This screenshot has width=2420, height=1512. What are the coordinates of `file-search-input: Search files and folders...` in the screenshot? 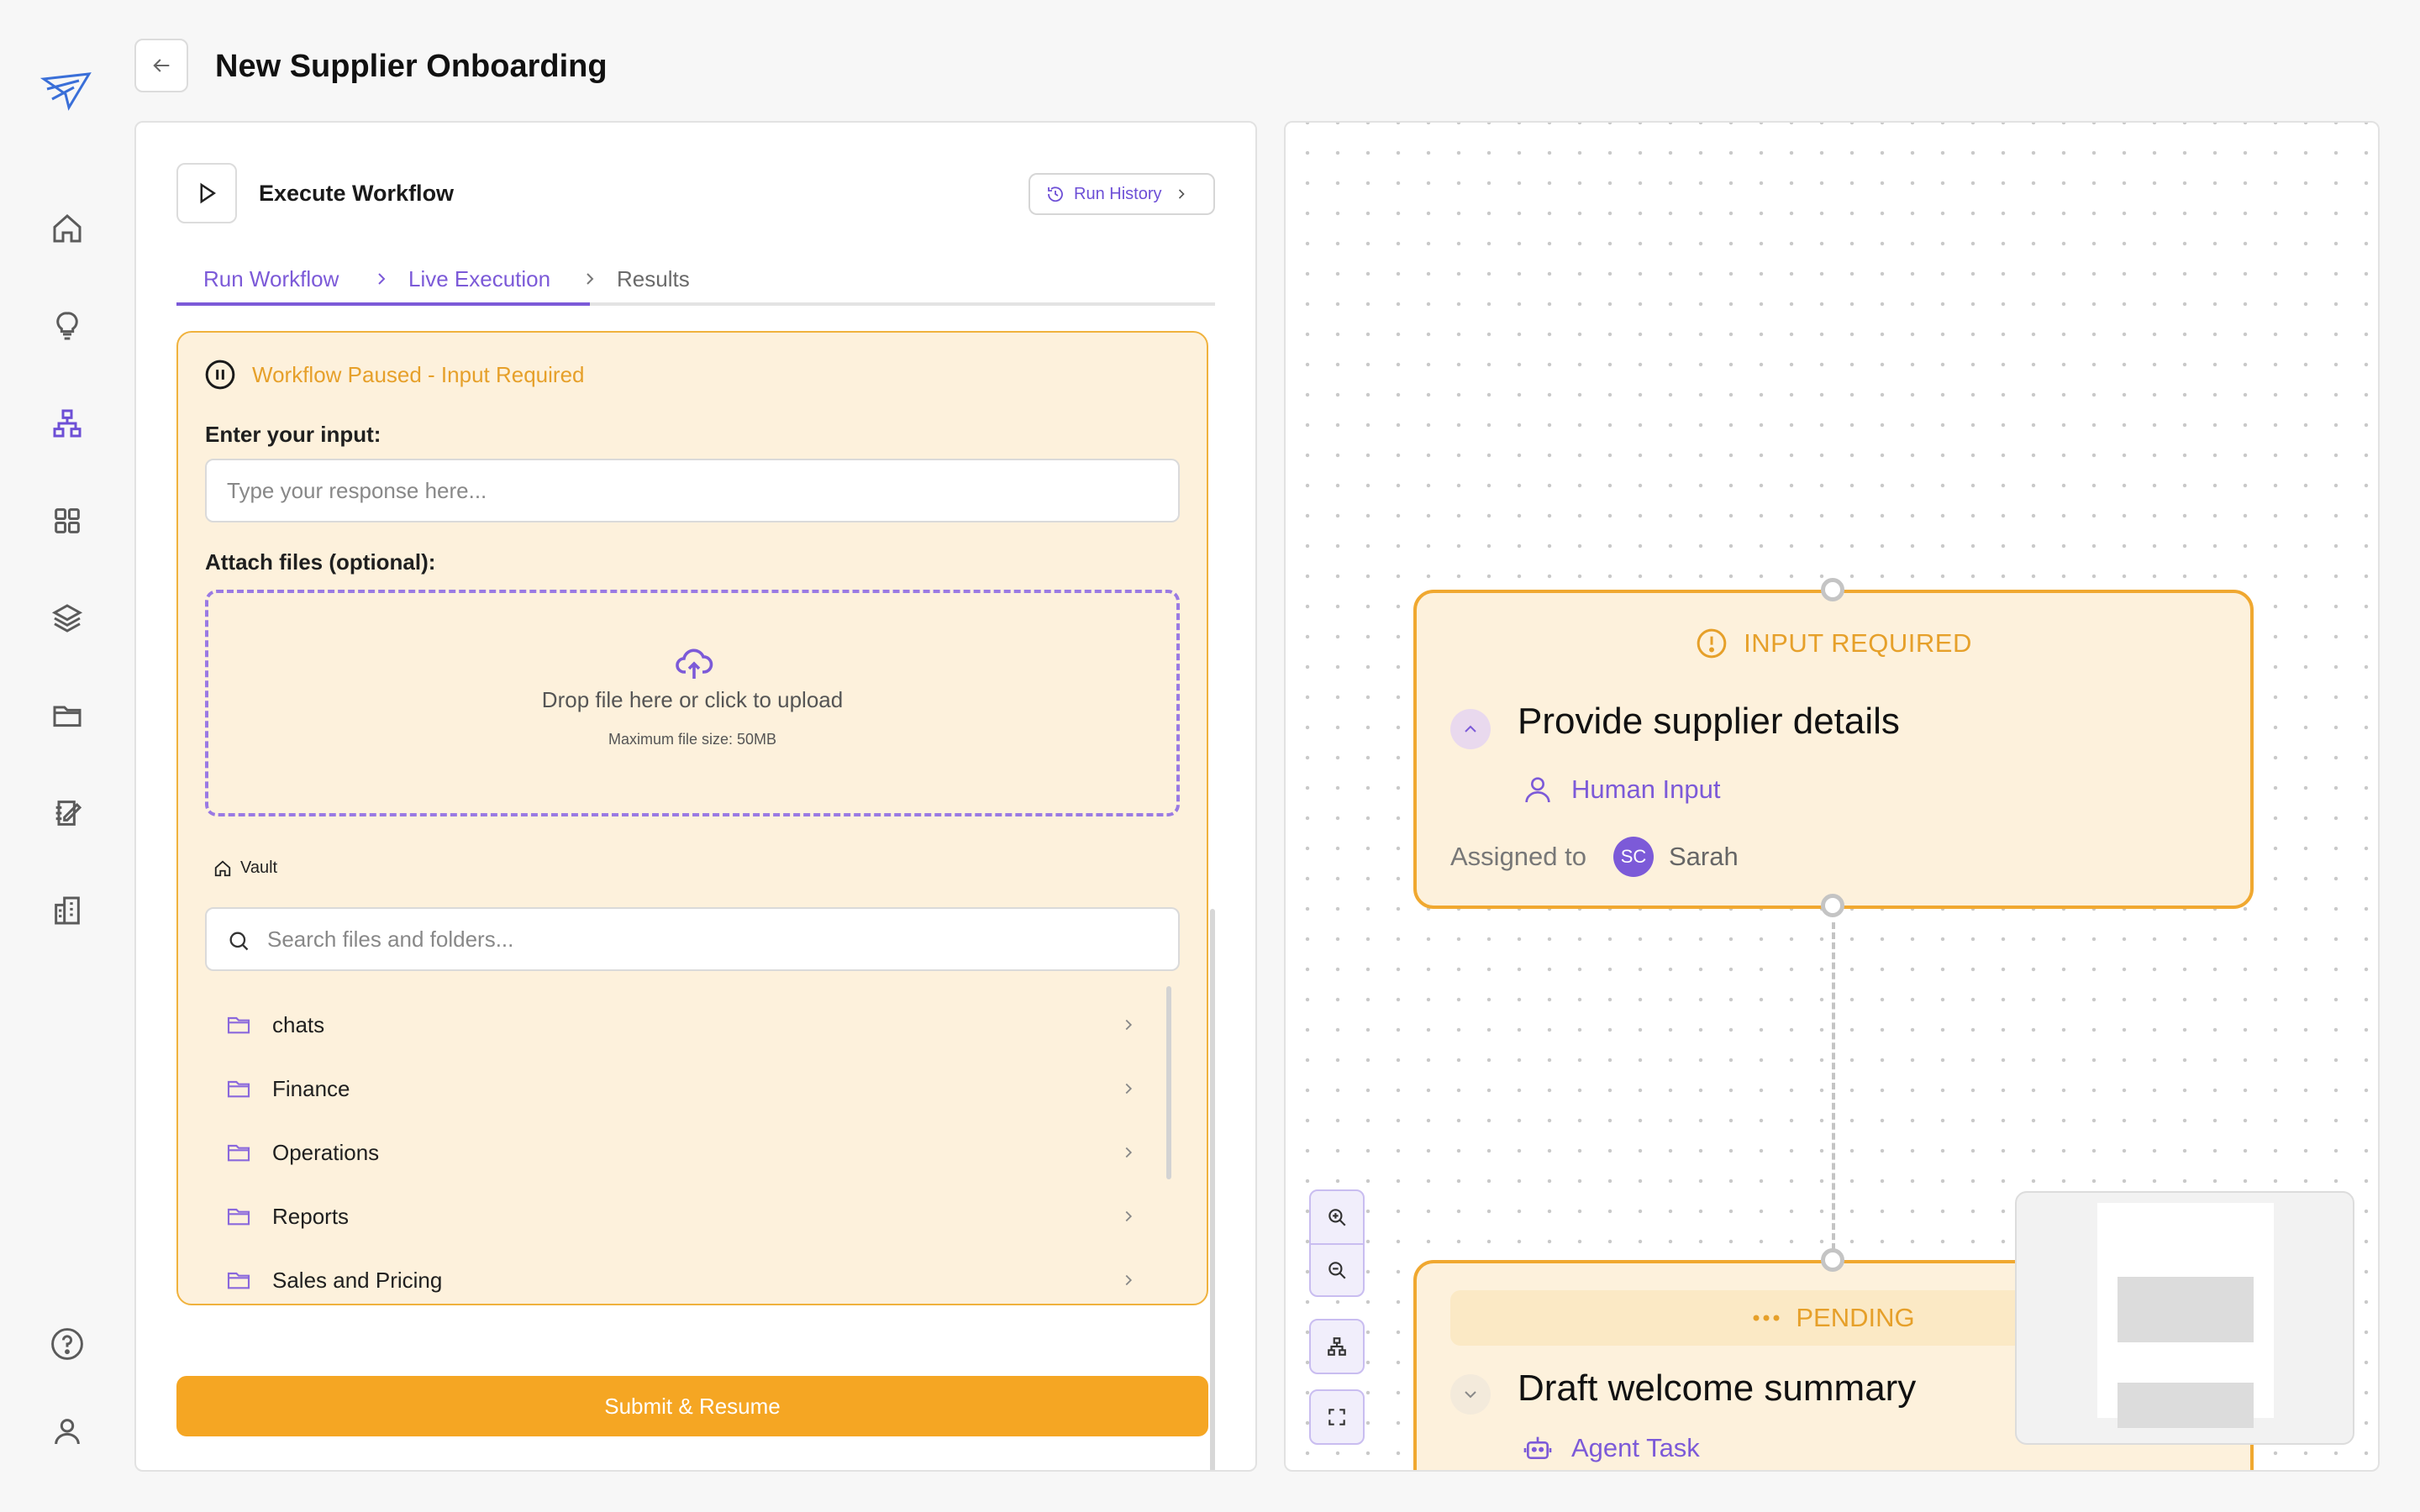 It's located at (692, 939).